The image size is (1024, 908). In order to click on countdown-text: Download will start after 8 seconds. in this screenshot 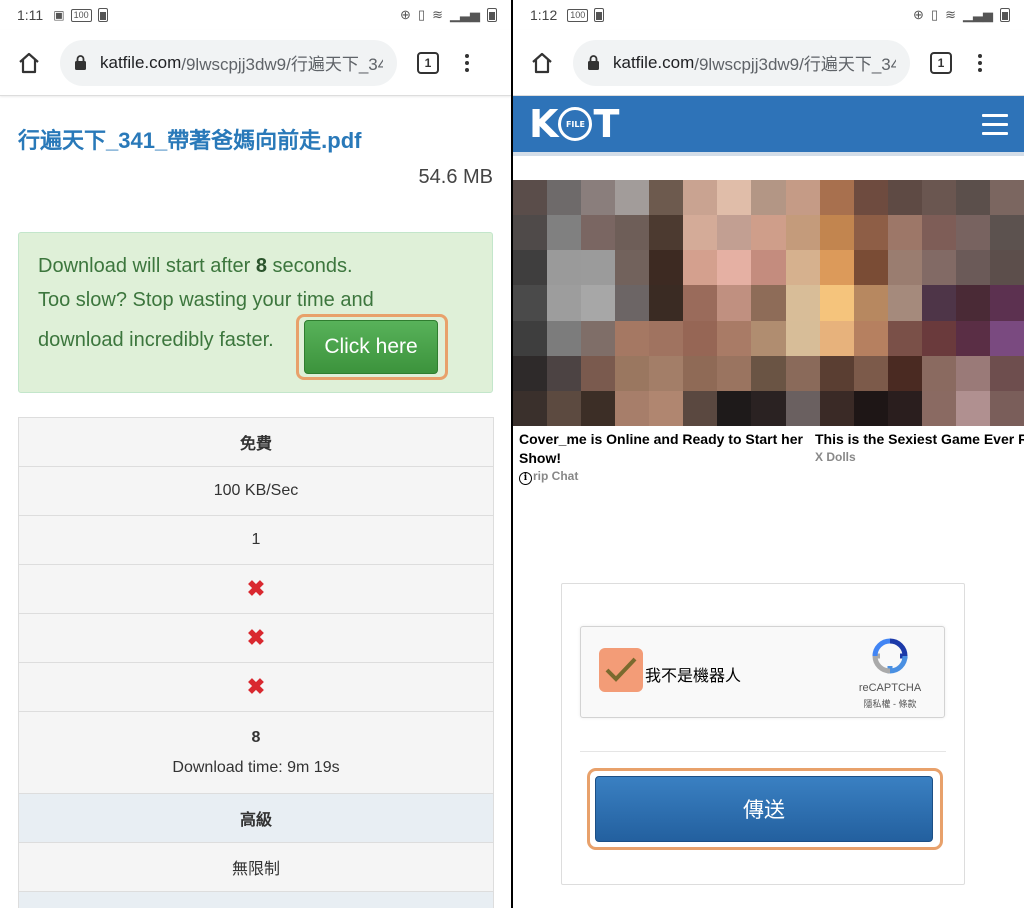, I will do `click(265, 272)`.